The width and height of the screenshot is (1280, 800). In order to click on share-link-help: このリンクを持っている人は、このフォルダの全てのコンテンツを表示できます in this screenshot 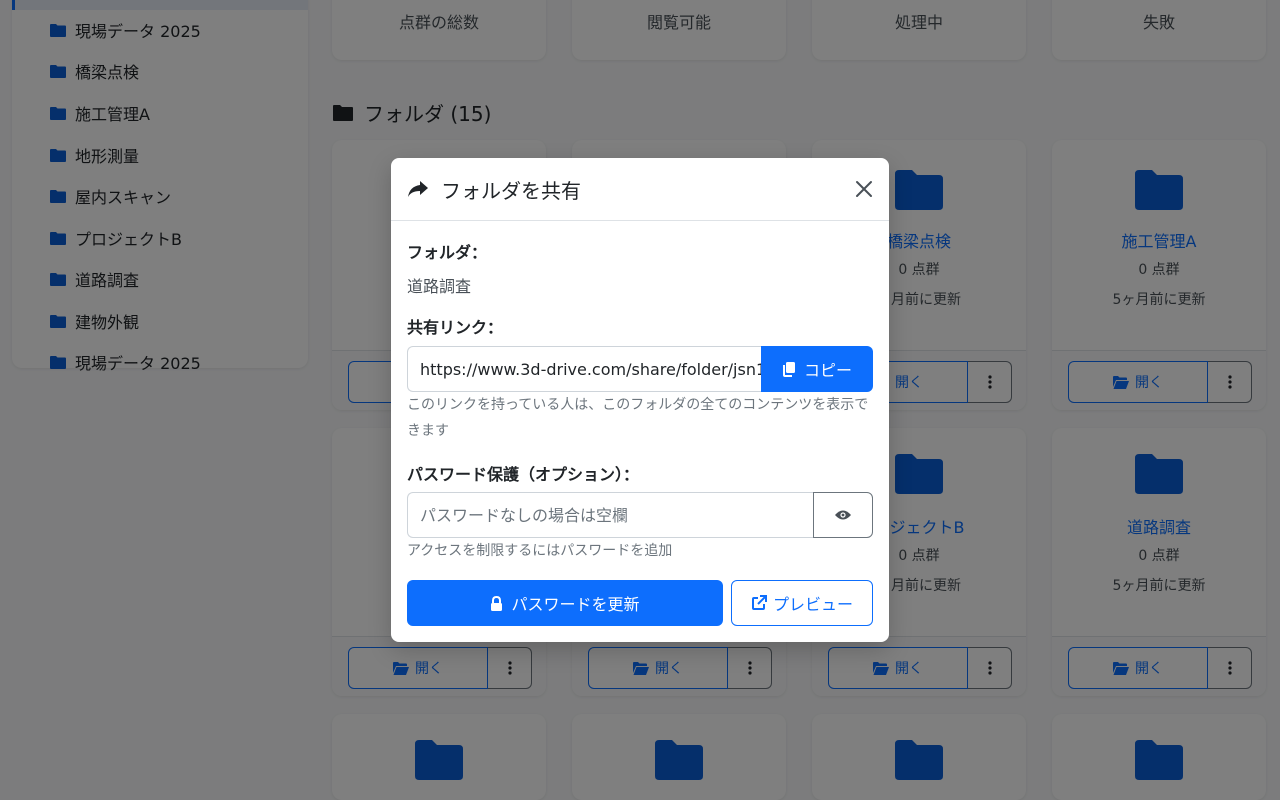, I will do `click(638, 418)`.